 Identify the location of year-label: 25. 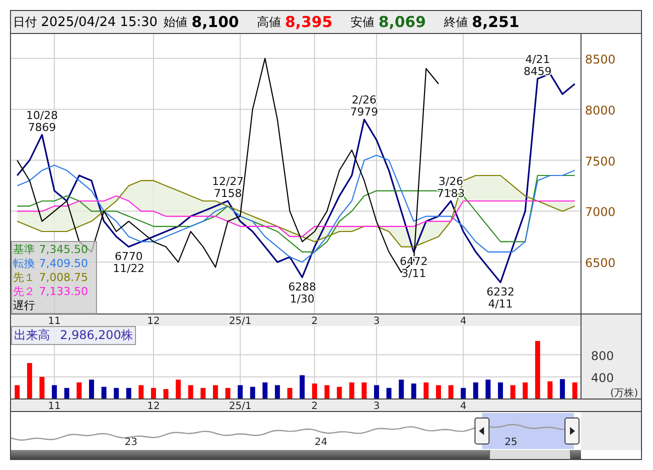
(511, 442).